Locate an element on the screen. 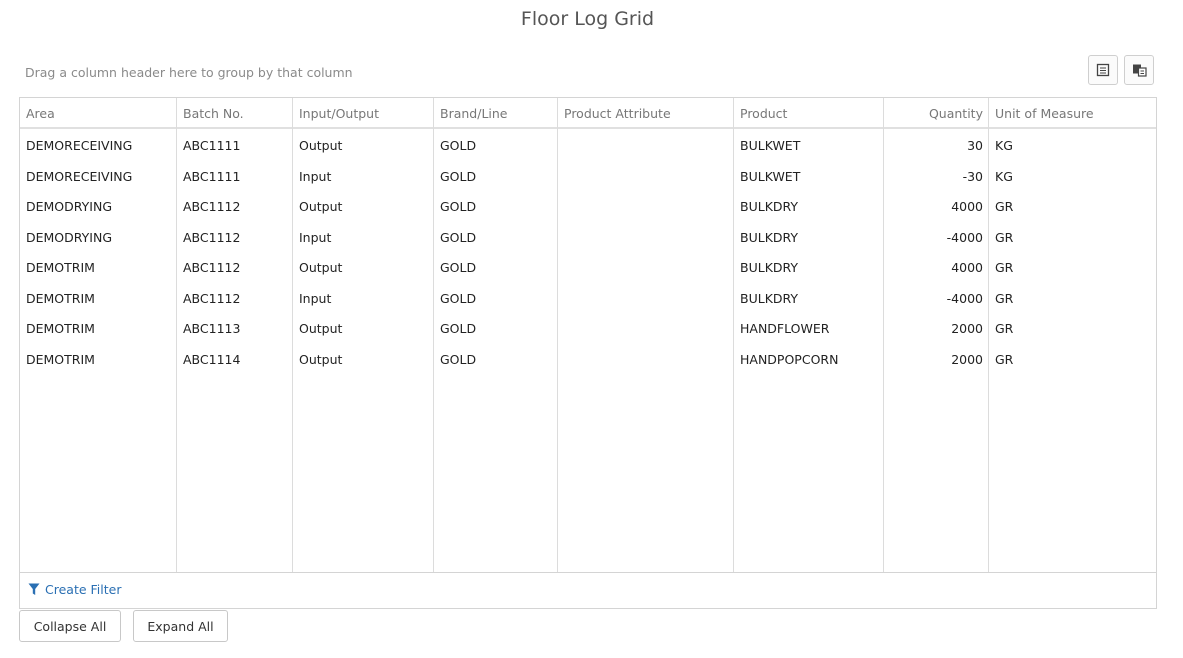 Image resolution: width=1183 pixels, height=658 pixels. column-header-brand-line: Brand/Line is located at coordinates (496, 112).